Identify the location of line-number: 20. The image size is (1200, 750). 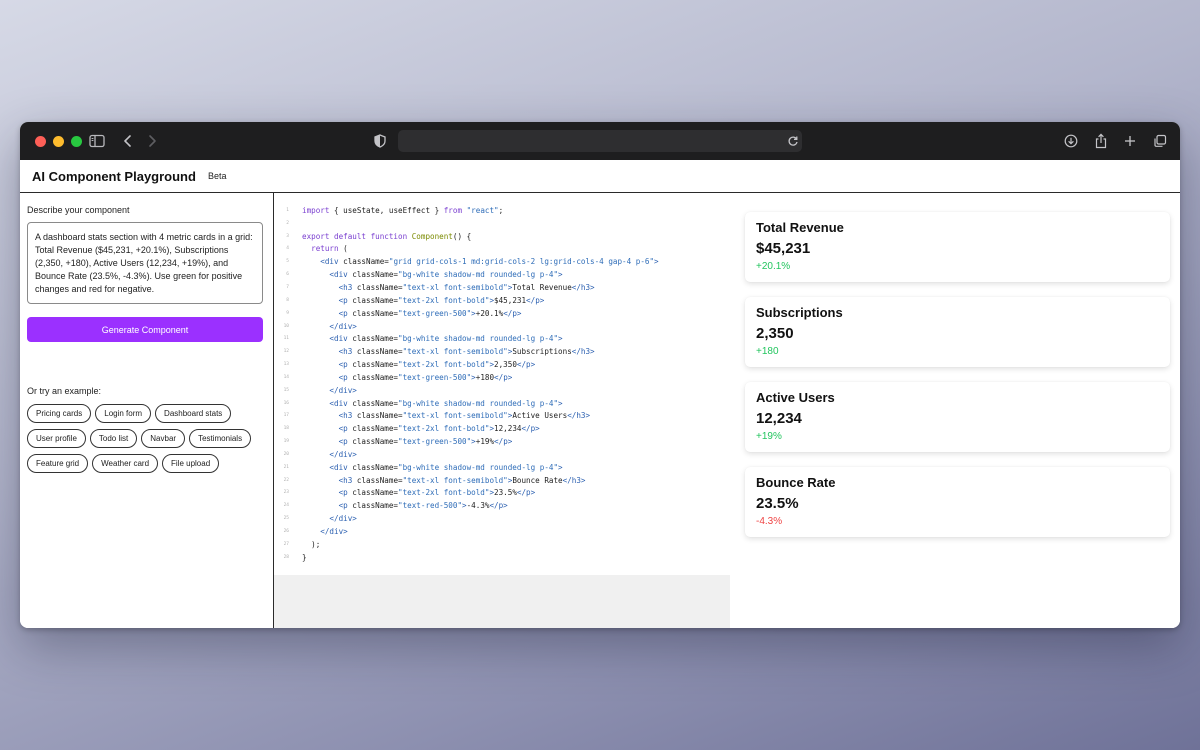
(286, 454).